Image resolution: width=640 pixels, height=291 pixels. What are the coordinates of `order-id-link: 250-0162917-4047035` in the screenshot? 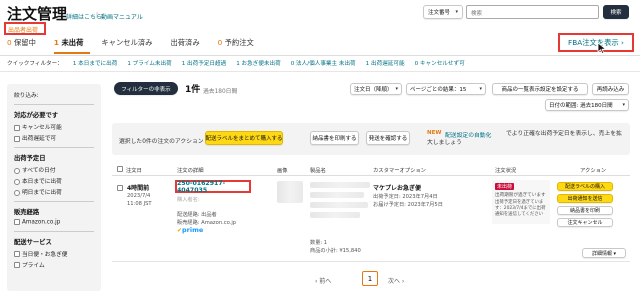 It's located at (213, 186).